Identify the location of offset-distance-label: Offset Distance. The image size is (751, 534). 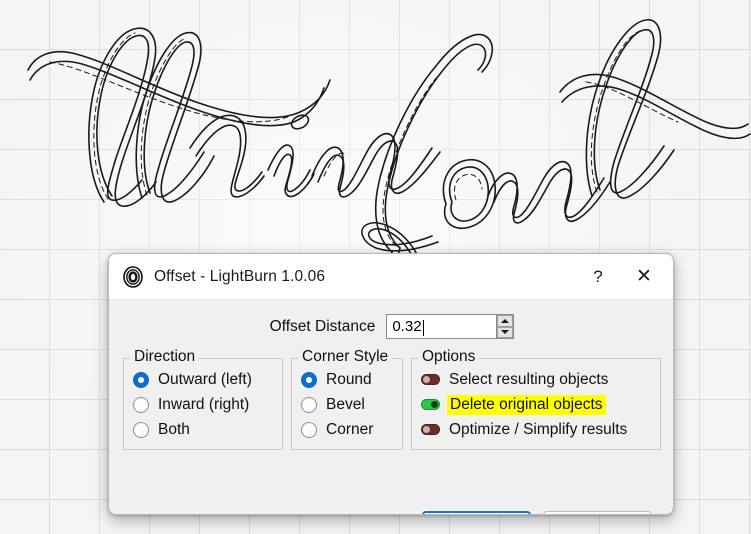
(322, 326).